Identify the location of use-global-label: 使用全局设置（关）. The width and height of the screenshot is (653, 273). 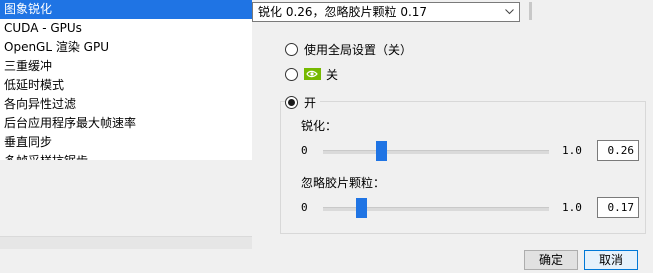
(358, 49).